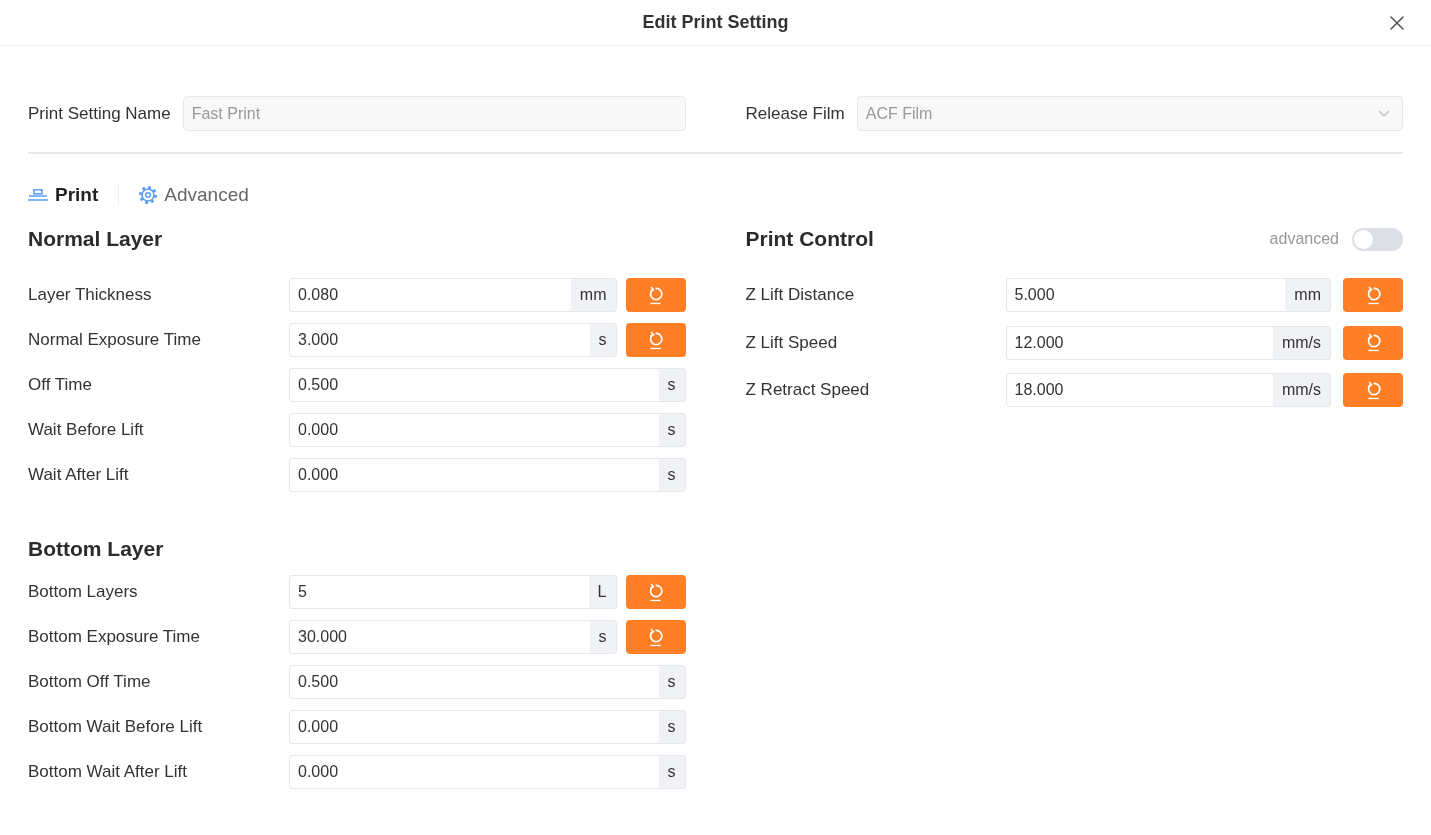 The image size is (1431, 835). Describe the element at coordinates (90, 682) in the screenshot. I see `setting-label: Bottom Off Time` at that location.